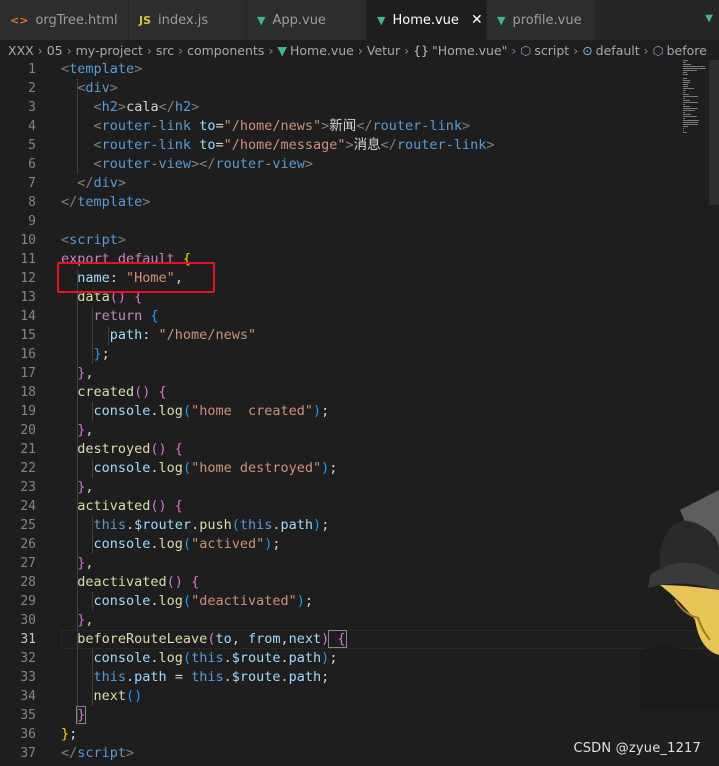 The height and width of the screenshot is (766, 719). Describe the element at coordinates (658, 50) in the screenshot. I see `method-icon: ⬡` at that location.